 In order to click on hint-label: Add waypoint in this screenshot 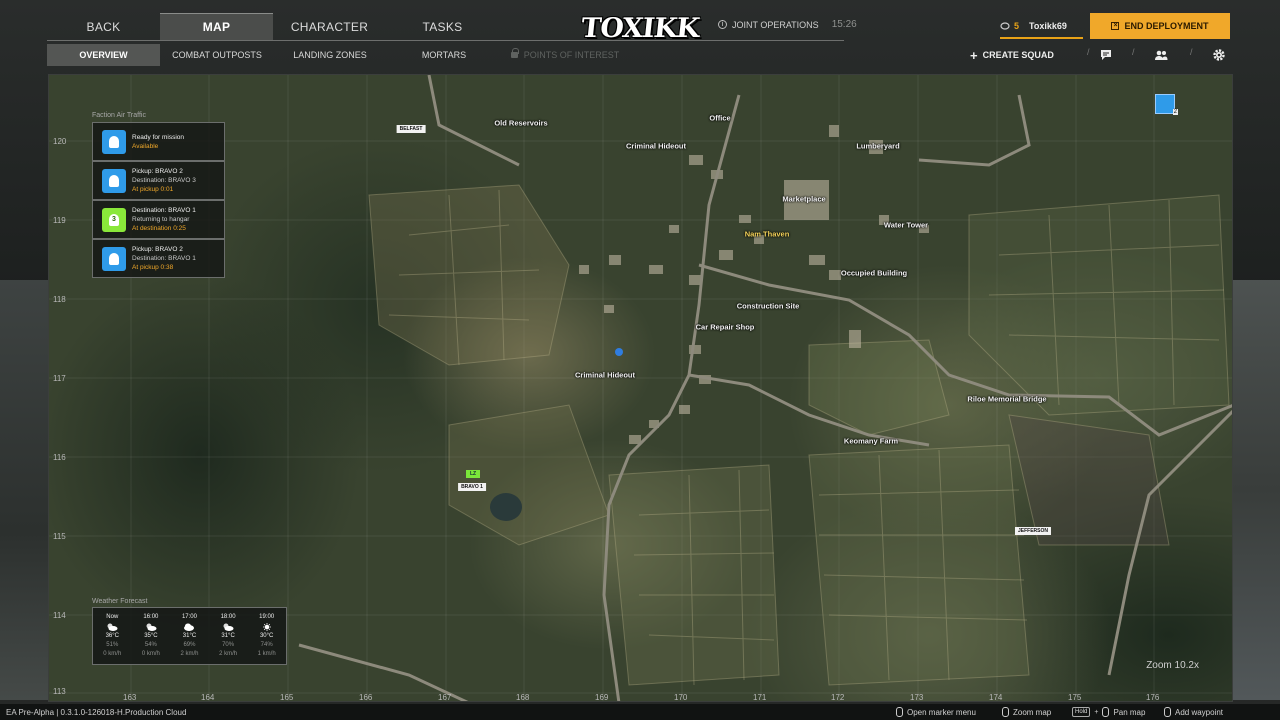, I will do `click(1199, 712)`.